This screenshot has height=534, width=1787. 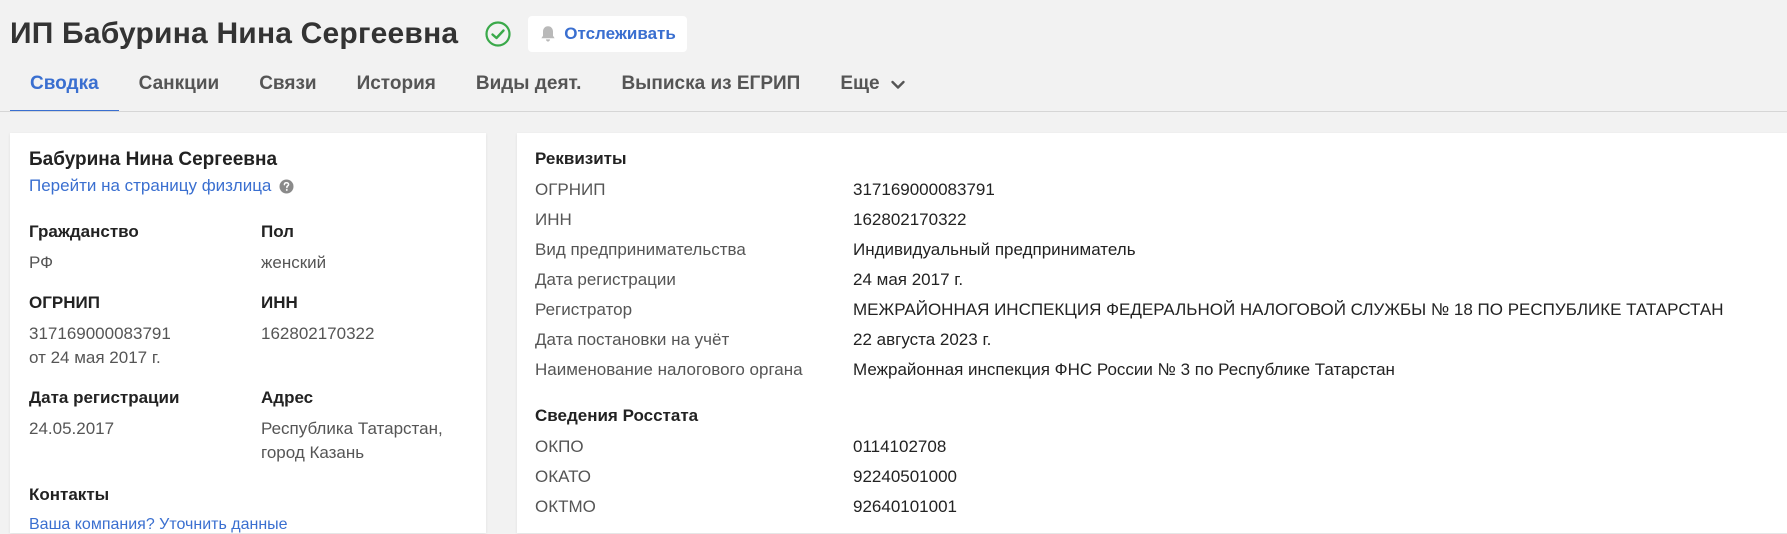 I want to click on tab-connections: Связи, so click(x=287, y=87).